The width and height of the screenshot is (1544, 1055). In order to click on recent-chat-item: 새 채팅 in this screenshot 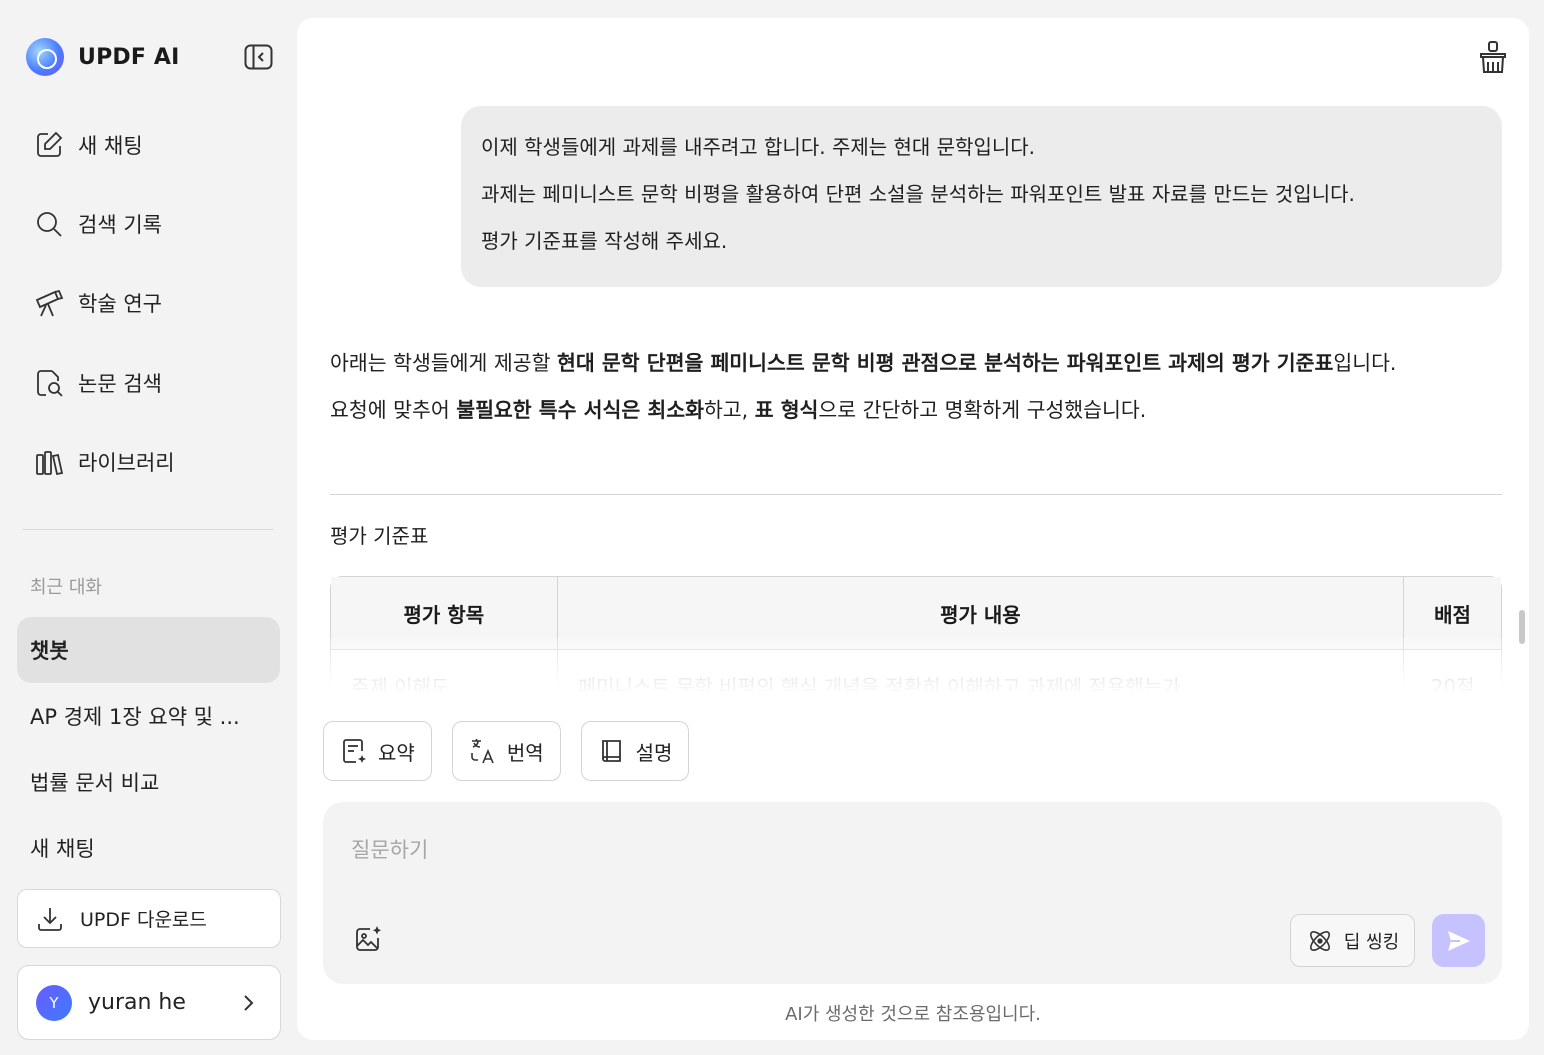, I will do `click(148, 848)`.